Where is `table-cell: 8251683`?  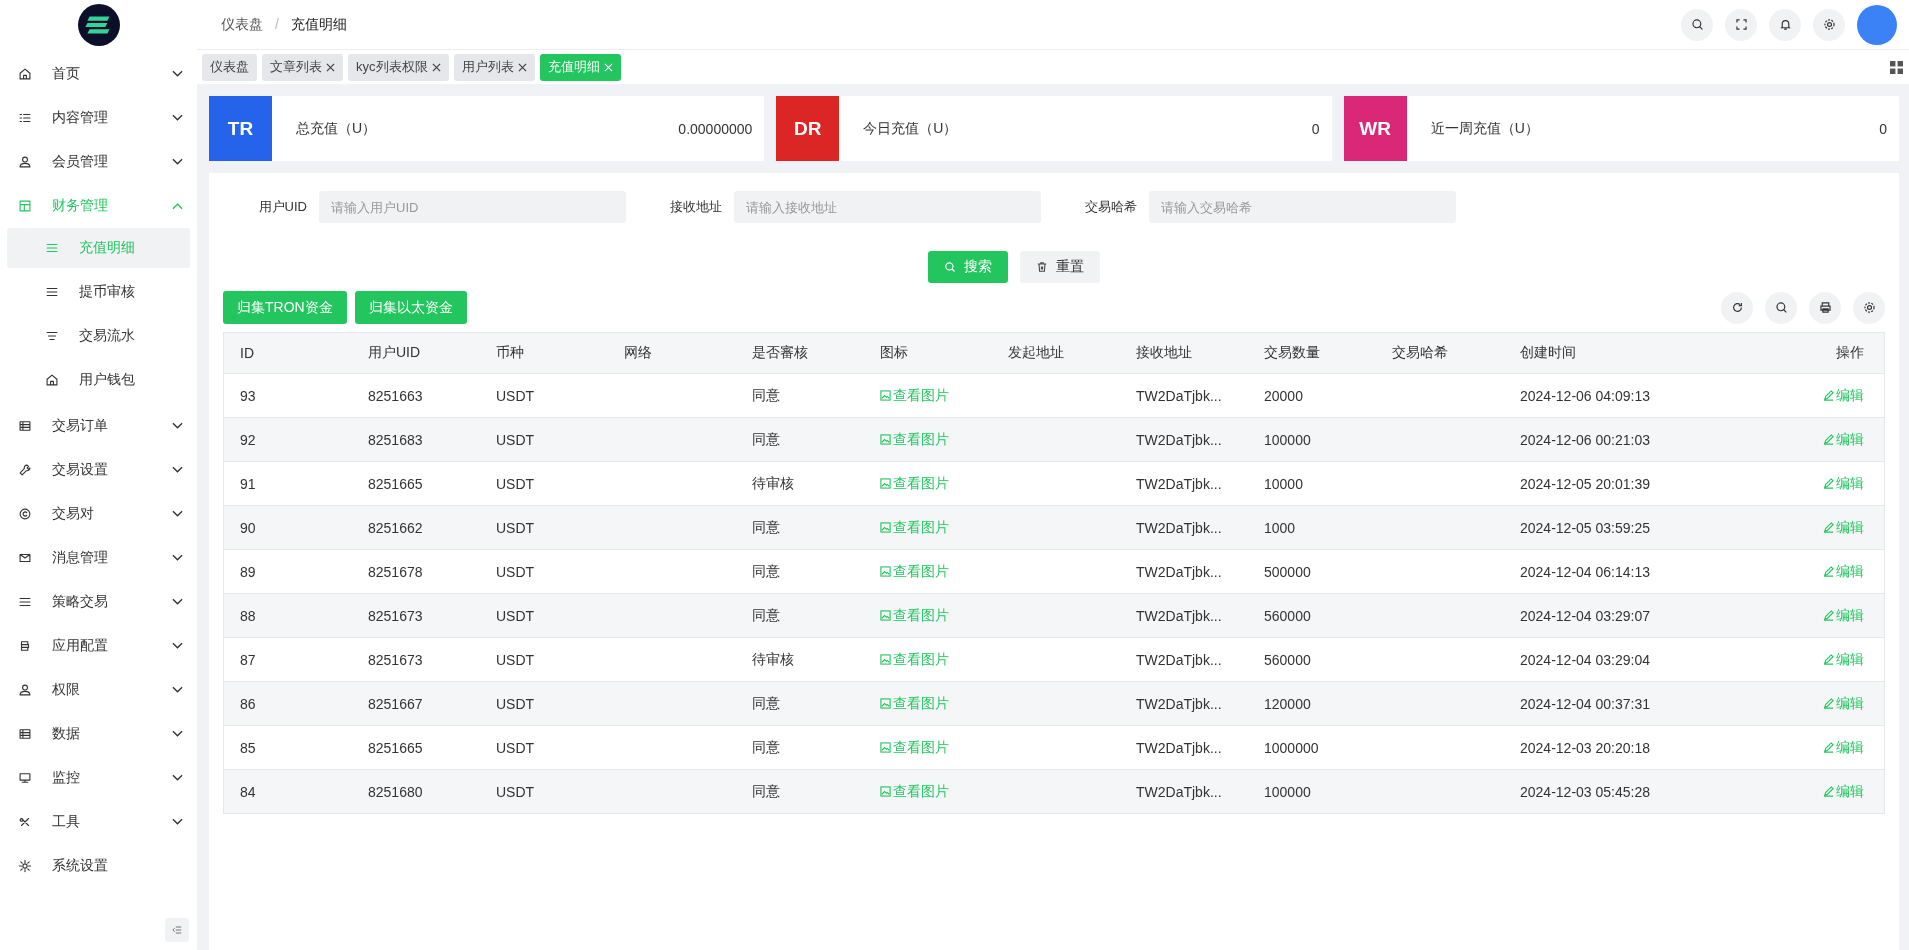
table-cell: 8251683 is located at coordinates (395, 439).